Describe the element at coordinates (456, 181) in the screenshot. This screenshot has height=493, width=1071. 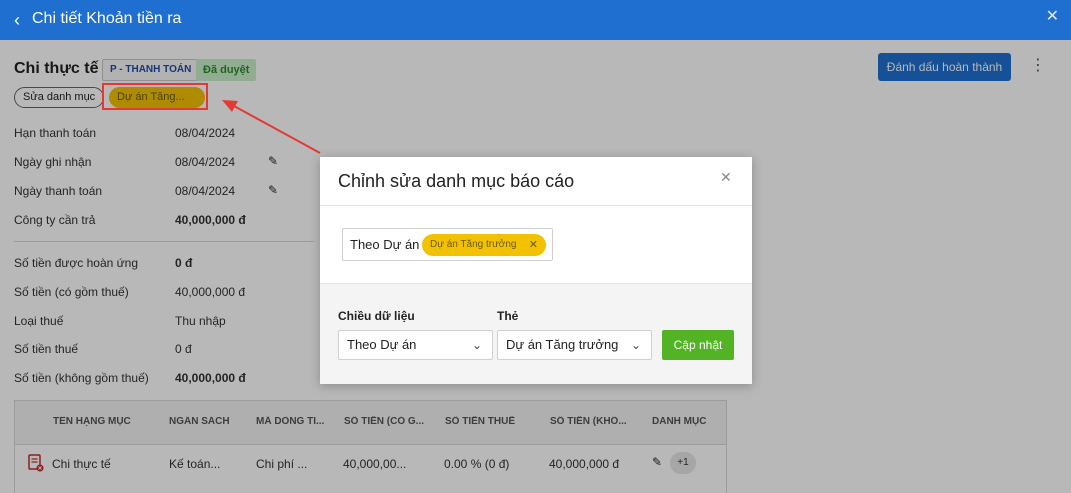
I see `modal-title: Chỉnh sửa danh mục báo cáo` at that location.